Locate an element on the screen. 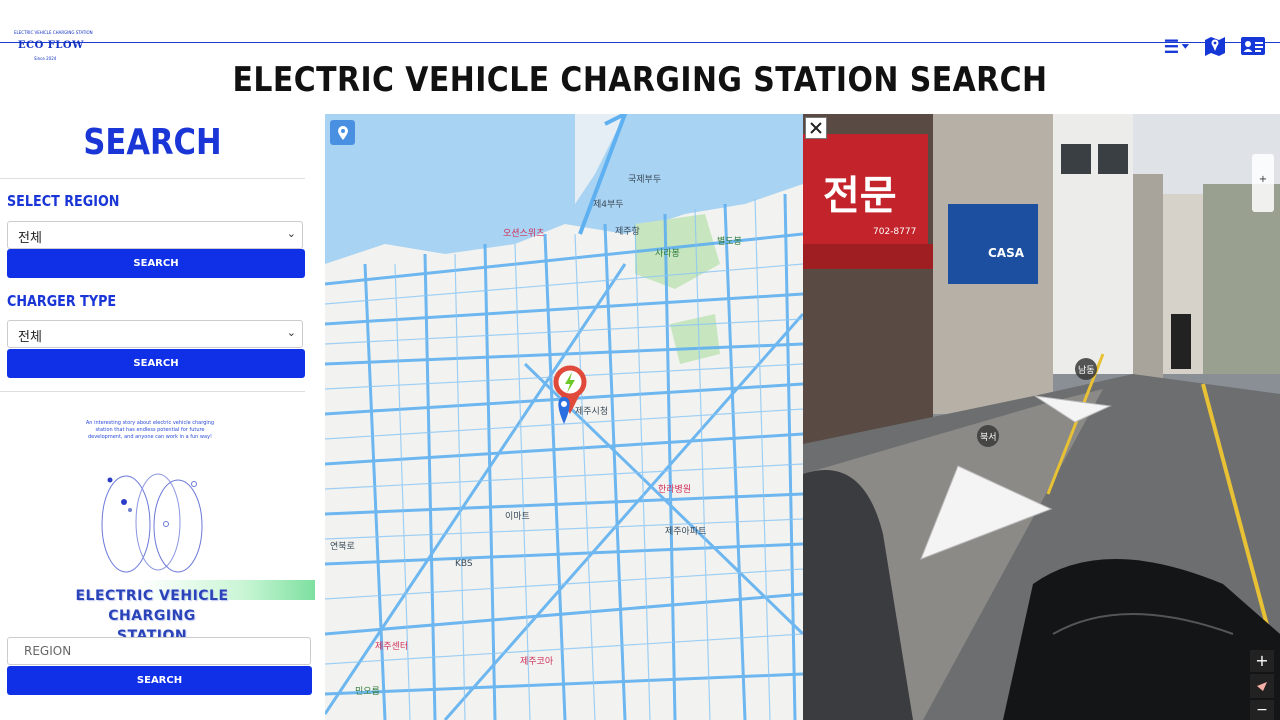 This screenshot has height=720, width=1280. orbit-illustration-icon is located at coordinates (152, 523).